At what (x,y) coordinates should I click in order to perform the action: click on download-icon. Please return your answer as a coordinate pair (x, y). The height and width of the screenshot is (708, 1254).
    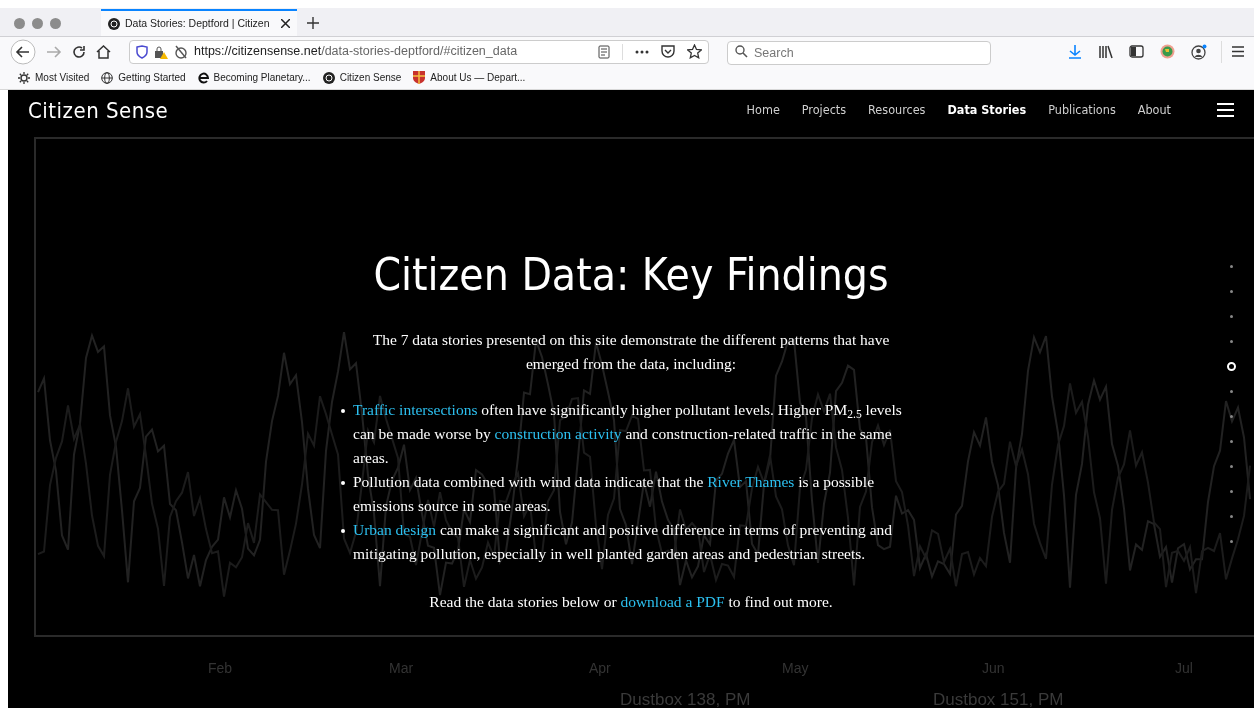
    Looking at the image, I should click on (1075, 51).